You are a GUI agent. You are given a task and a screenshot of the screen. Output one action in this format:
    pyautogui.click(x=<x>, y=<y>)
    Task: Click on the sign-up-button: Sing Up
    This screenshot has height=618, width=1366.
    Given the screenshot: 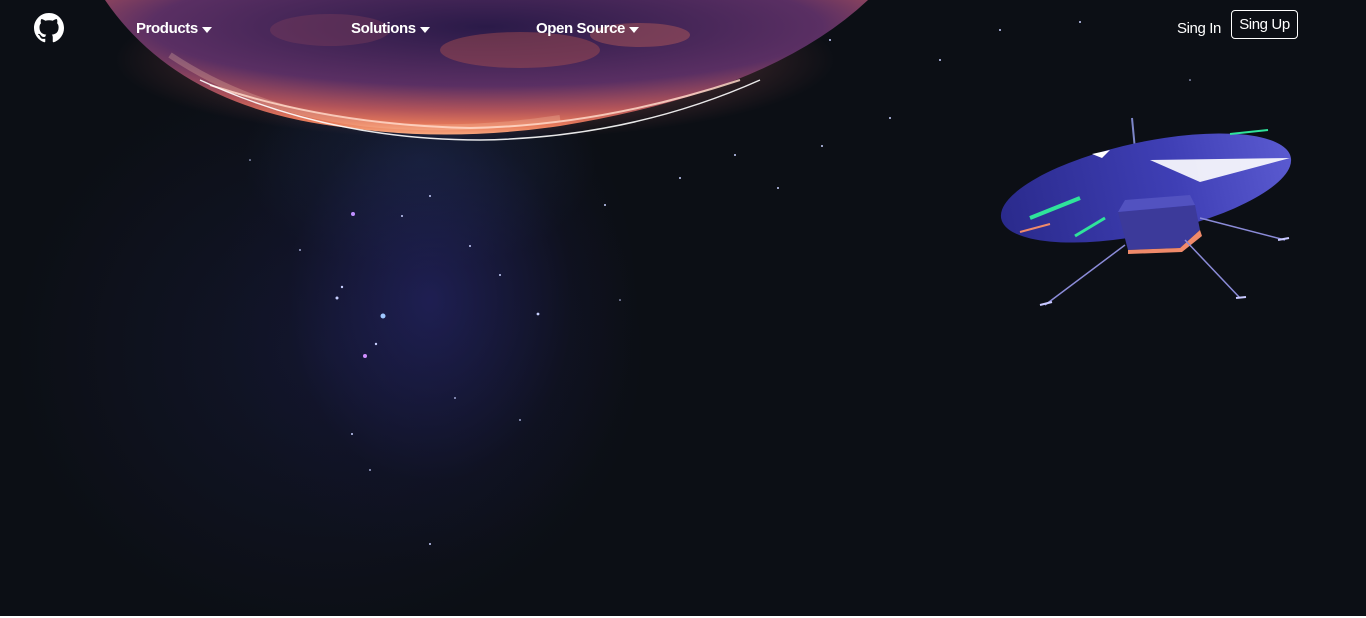 What is the action you would take?
    pyautogui.click(x=1264, y=24)
    